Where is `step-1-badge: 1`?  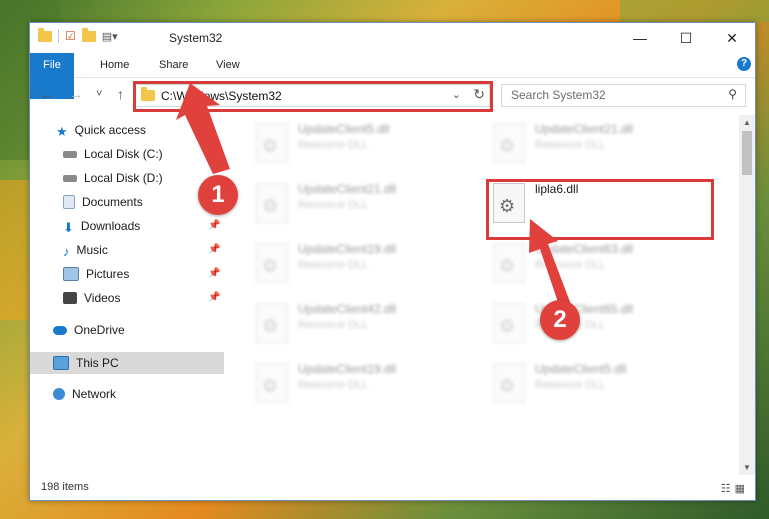 step-1-badge: 1 is located at coordinates (218, 195).